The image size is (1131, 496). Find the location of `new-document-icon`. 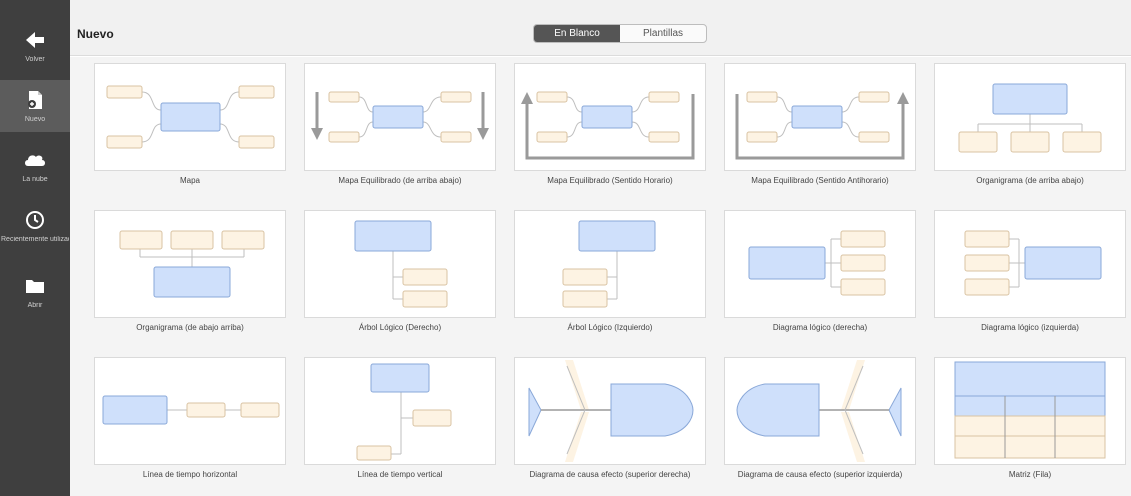

new-document-icon is located at coordinates (35, 100).